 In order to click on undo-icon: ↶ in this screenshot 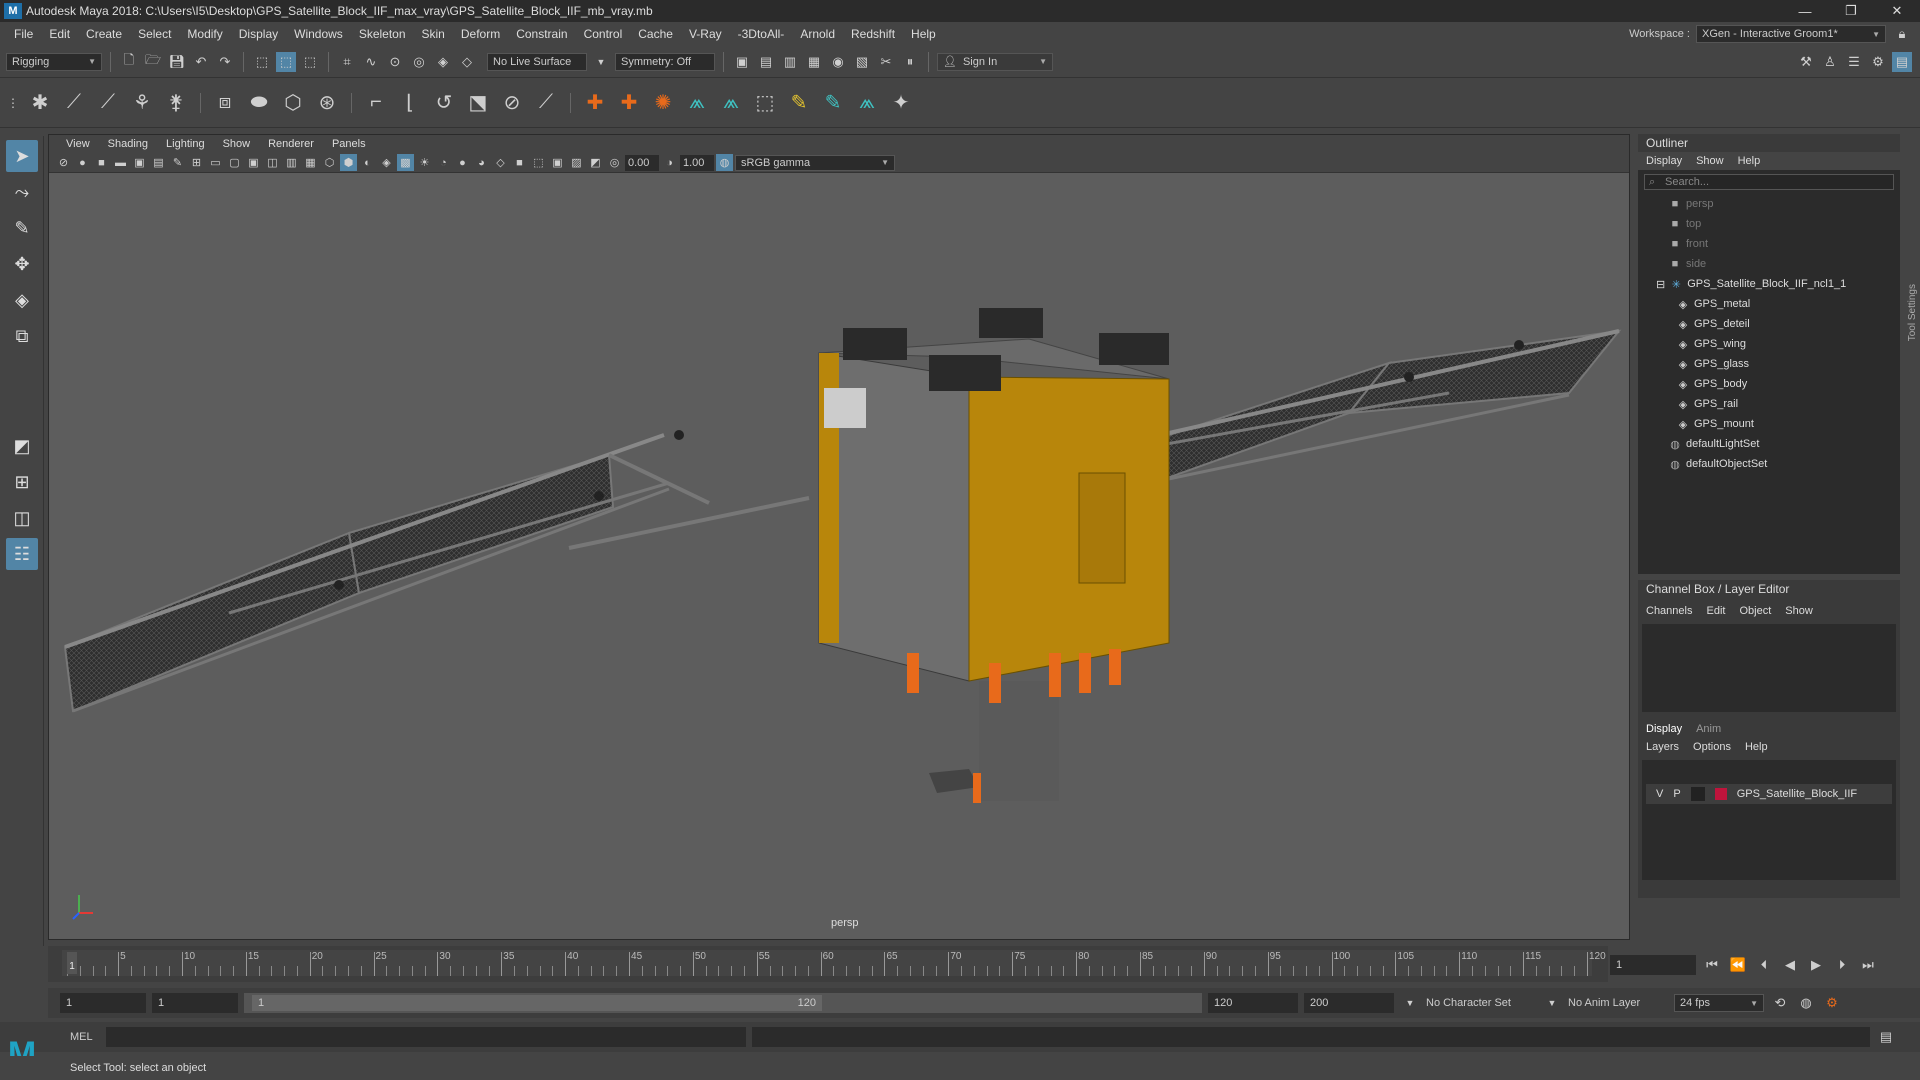, I will do `click(201, 62)`.